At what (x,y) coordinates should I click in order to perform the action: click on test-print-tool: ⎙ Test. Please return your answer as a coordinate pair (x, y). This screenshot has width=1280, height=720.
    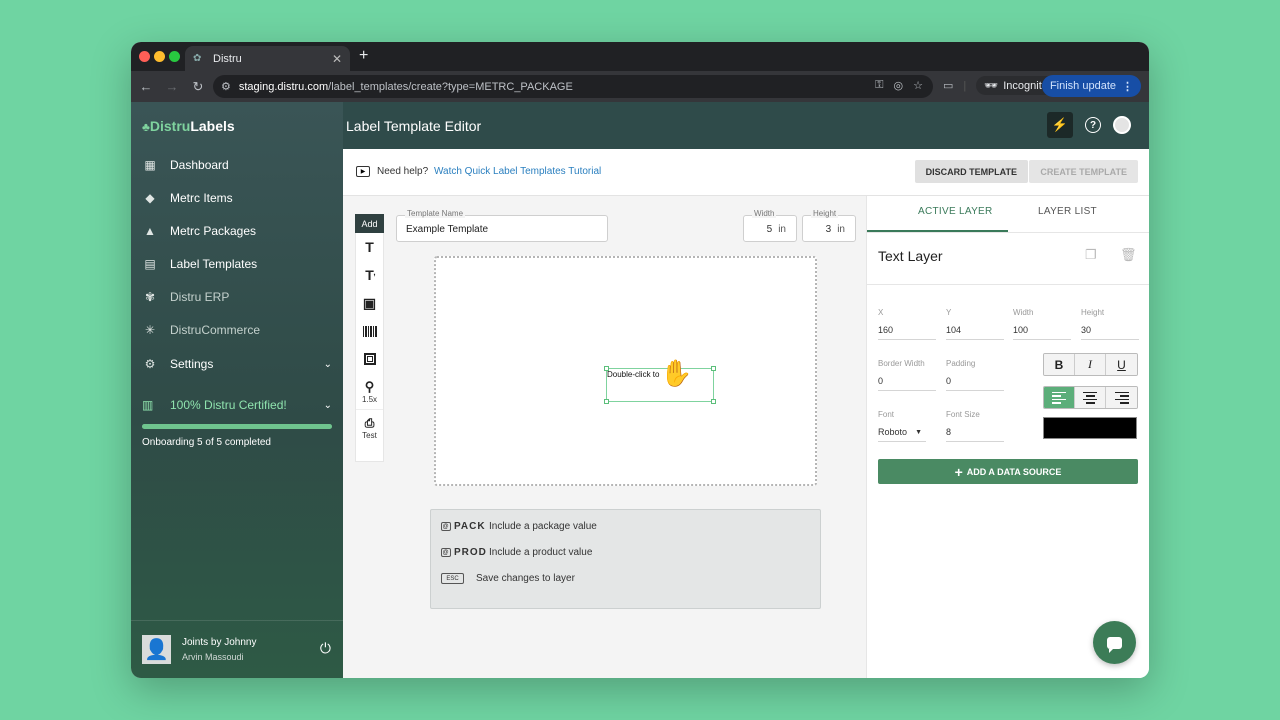
    Looking at the image, I should click on (369, 427).